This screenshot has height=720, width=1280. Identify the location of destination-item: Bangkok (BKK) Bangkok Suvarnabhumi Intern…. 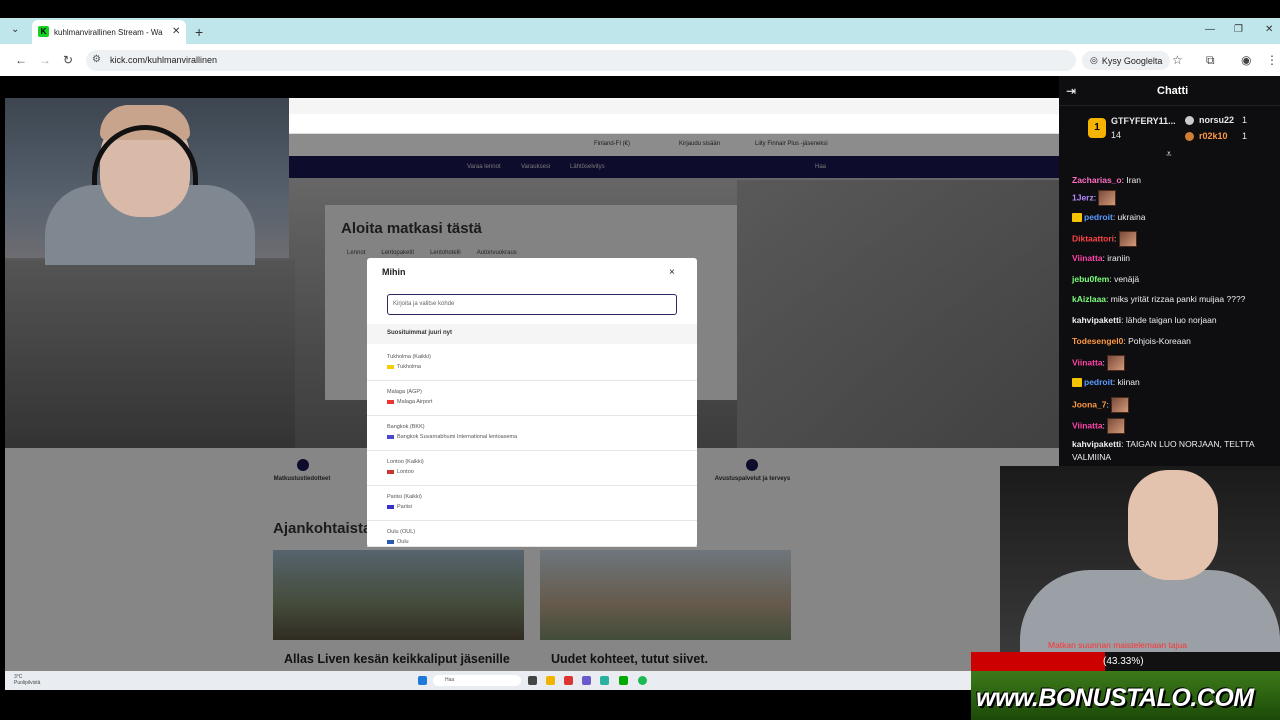
(532, 433).